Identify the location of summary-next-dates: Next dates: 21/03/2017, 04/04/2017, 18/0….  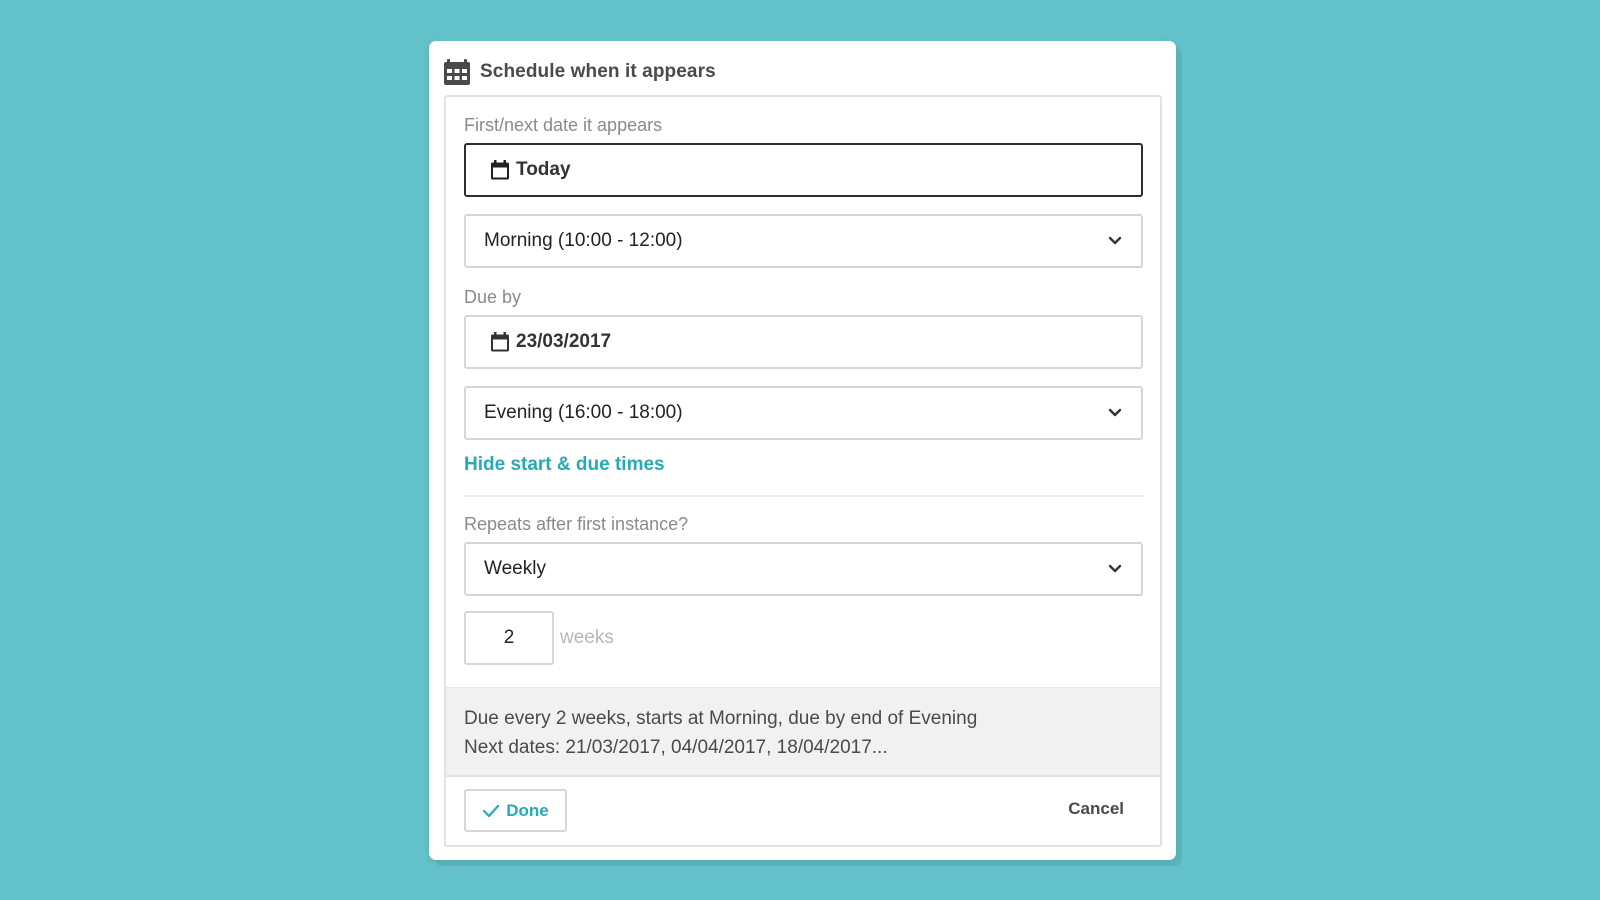
(676, 747).